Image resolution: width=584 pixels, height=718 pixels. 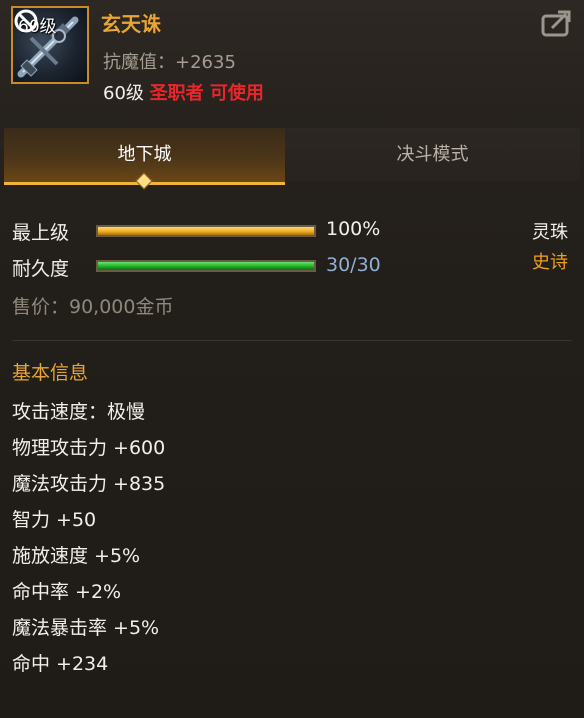 I want to click on mode-tabs: 地下城 决斗模式, so click(x=292, y=159).